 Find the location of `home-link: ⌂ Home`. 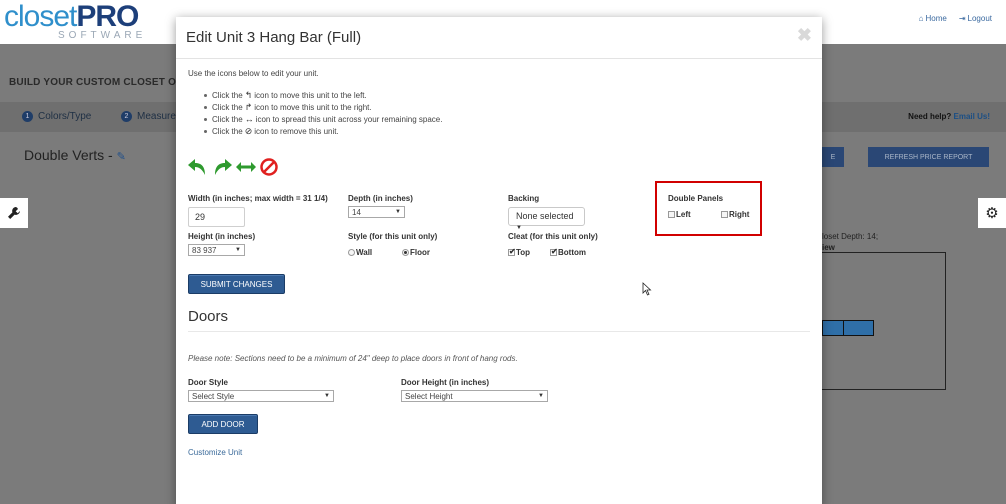

home-link: ⌂ Home is located at coordinates (933, 18).